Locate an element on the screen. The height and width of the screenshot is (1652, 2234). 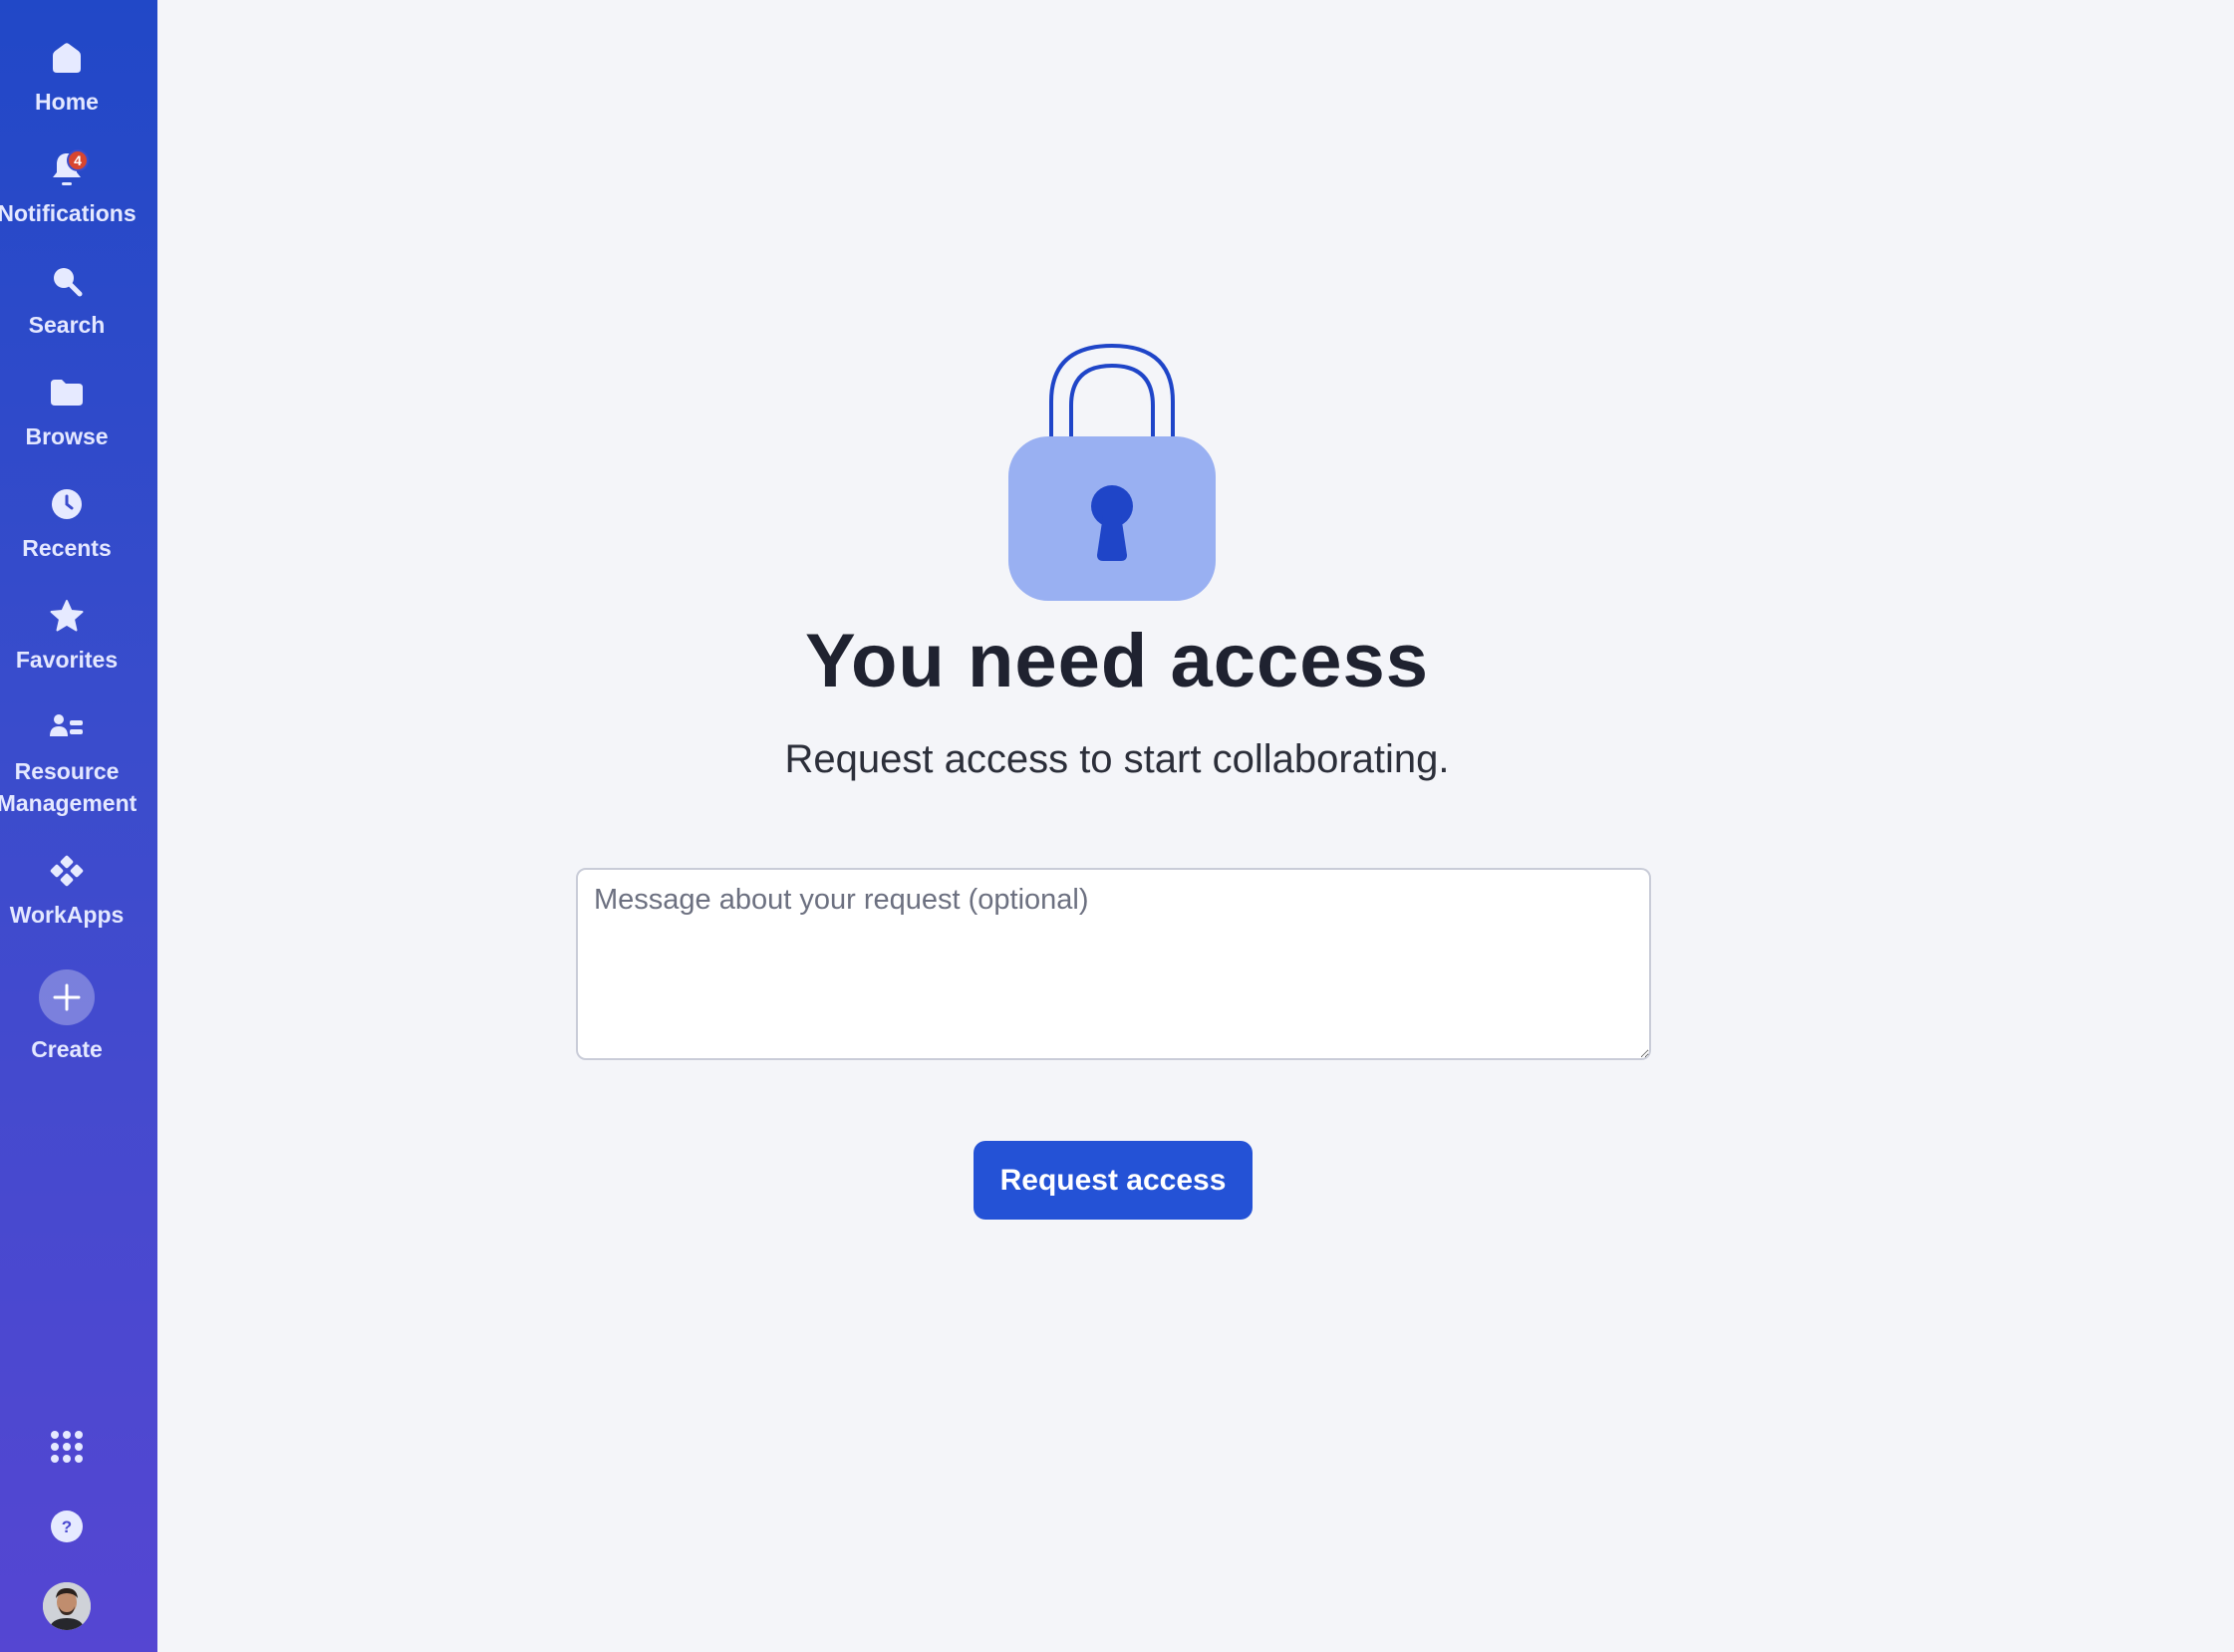
help-icon: ? is located at coordinates (67, 1526).